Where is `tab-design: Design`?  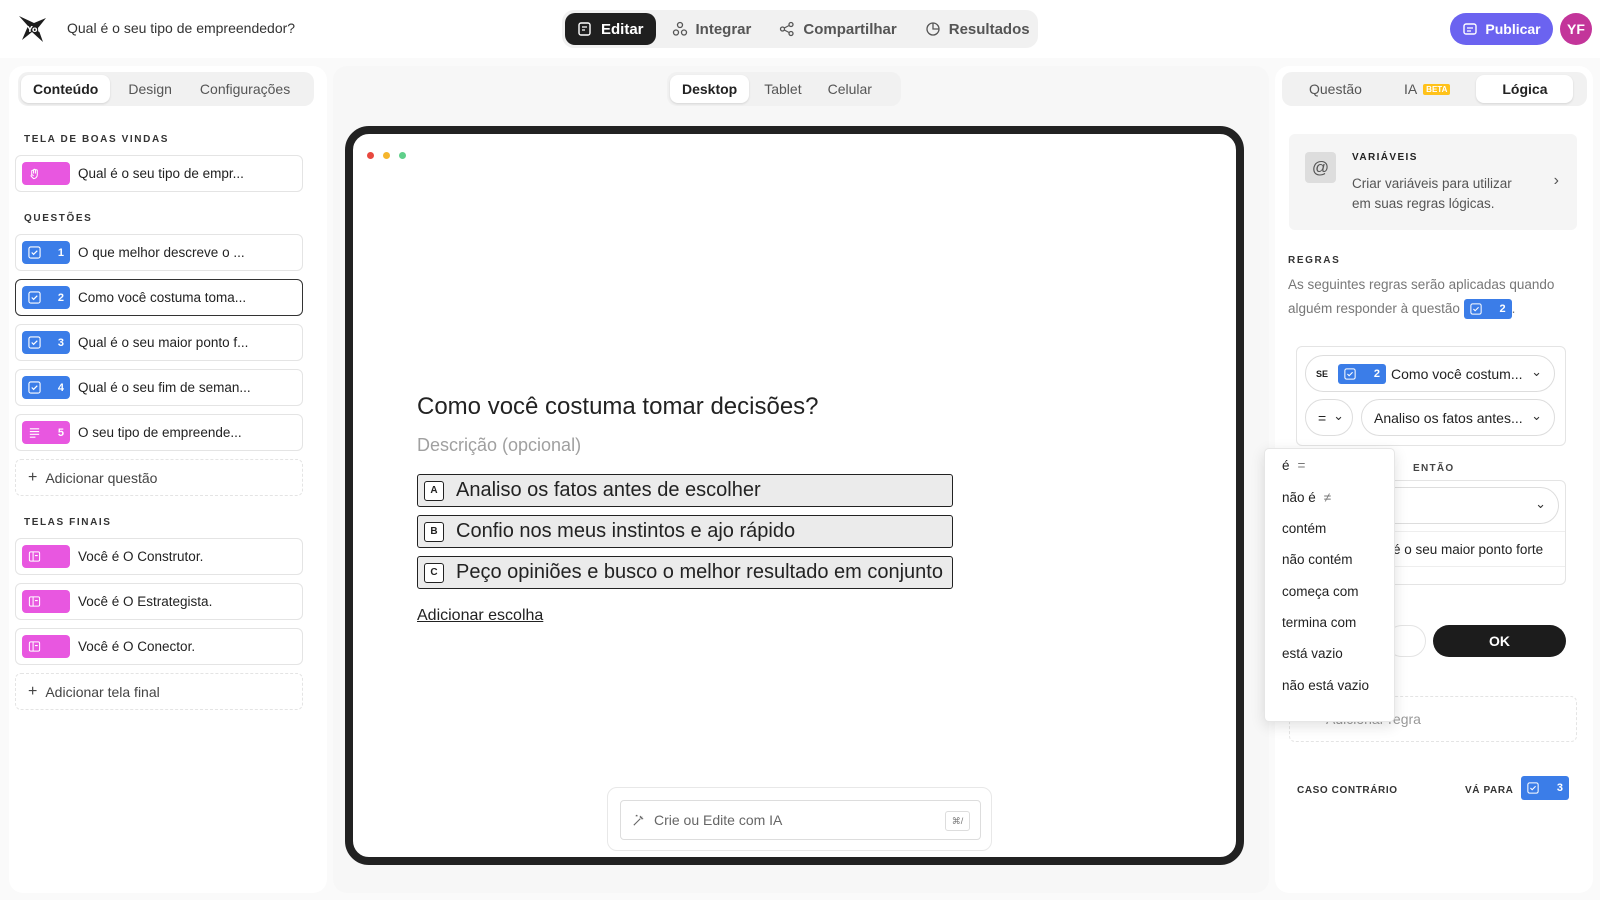 tab-design: Design is located at coordinates (150, 89).